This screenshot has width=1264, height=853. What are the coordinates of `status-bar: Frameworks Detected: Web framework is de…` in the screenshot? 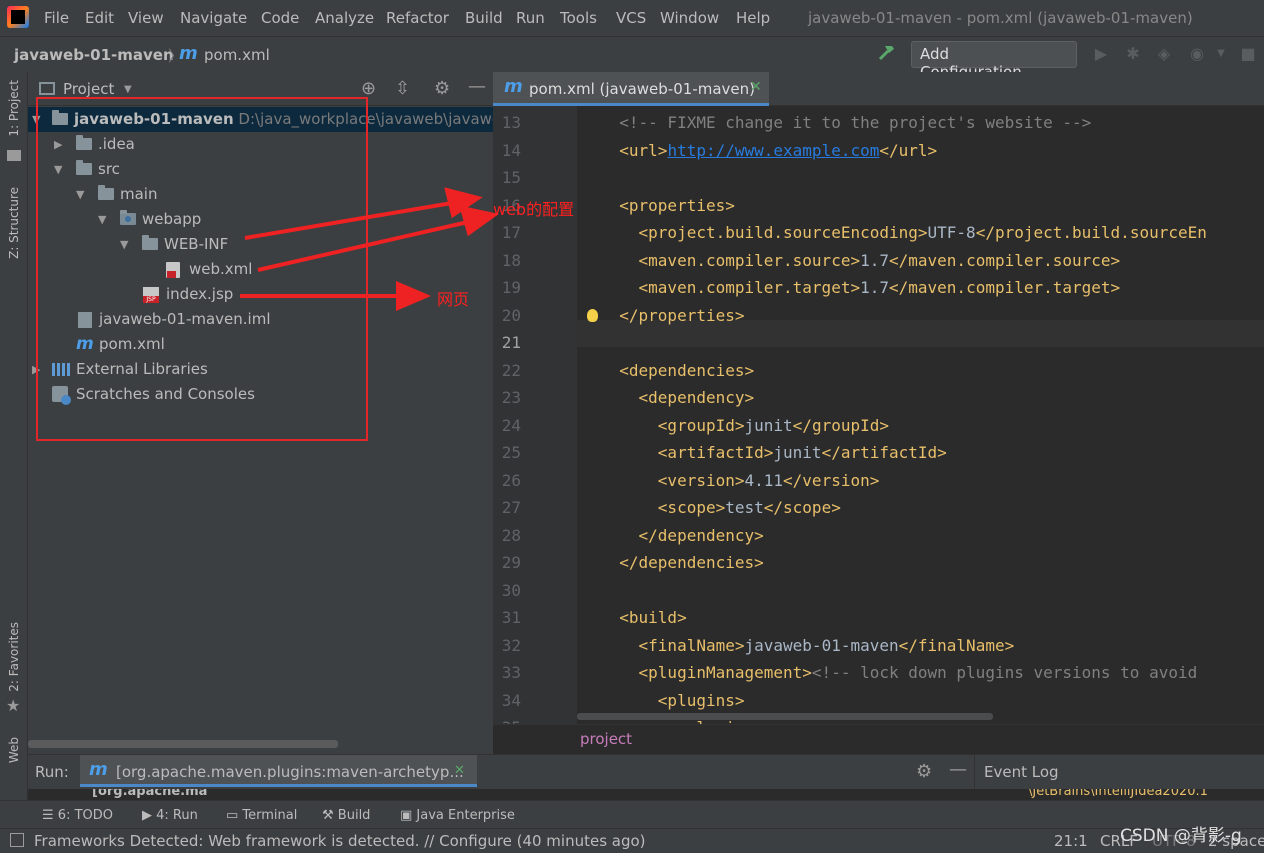 It's located at (632, 839).